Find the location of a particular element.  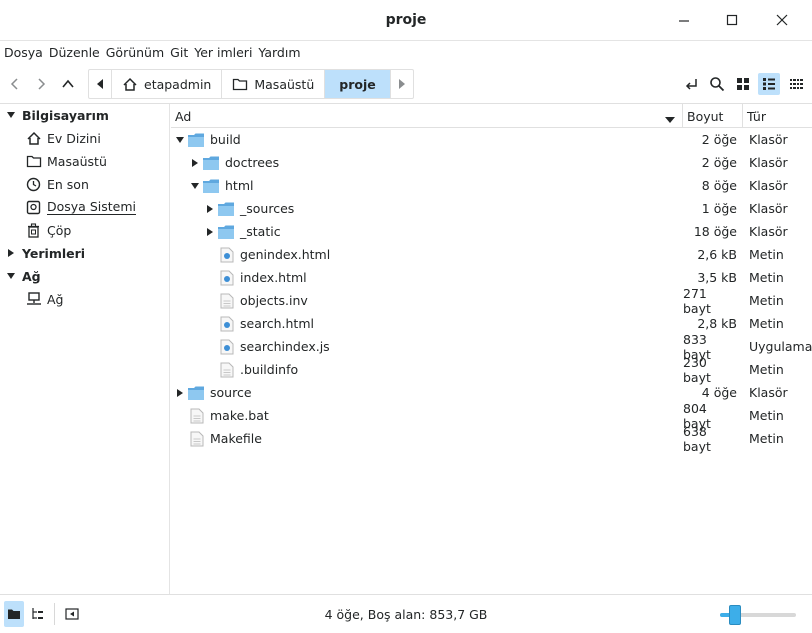

column-type: Tür is located at coordinates (777, 116).